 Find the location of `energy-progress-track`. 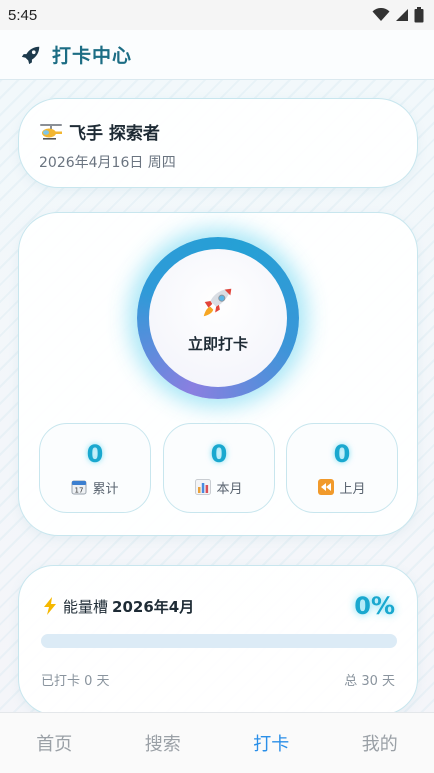

energy-progress-track is located at coordinates (219, 641).